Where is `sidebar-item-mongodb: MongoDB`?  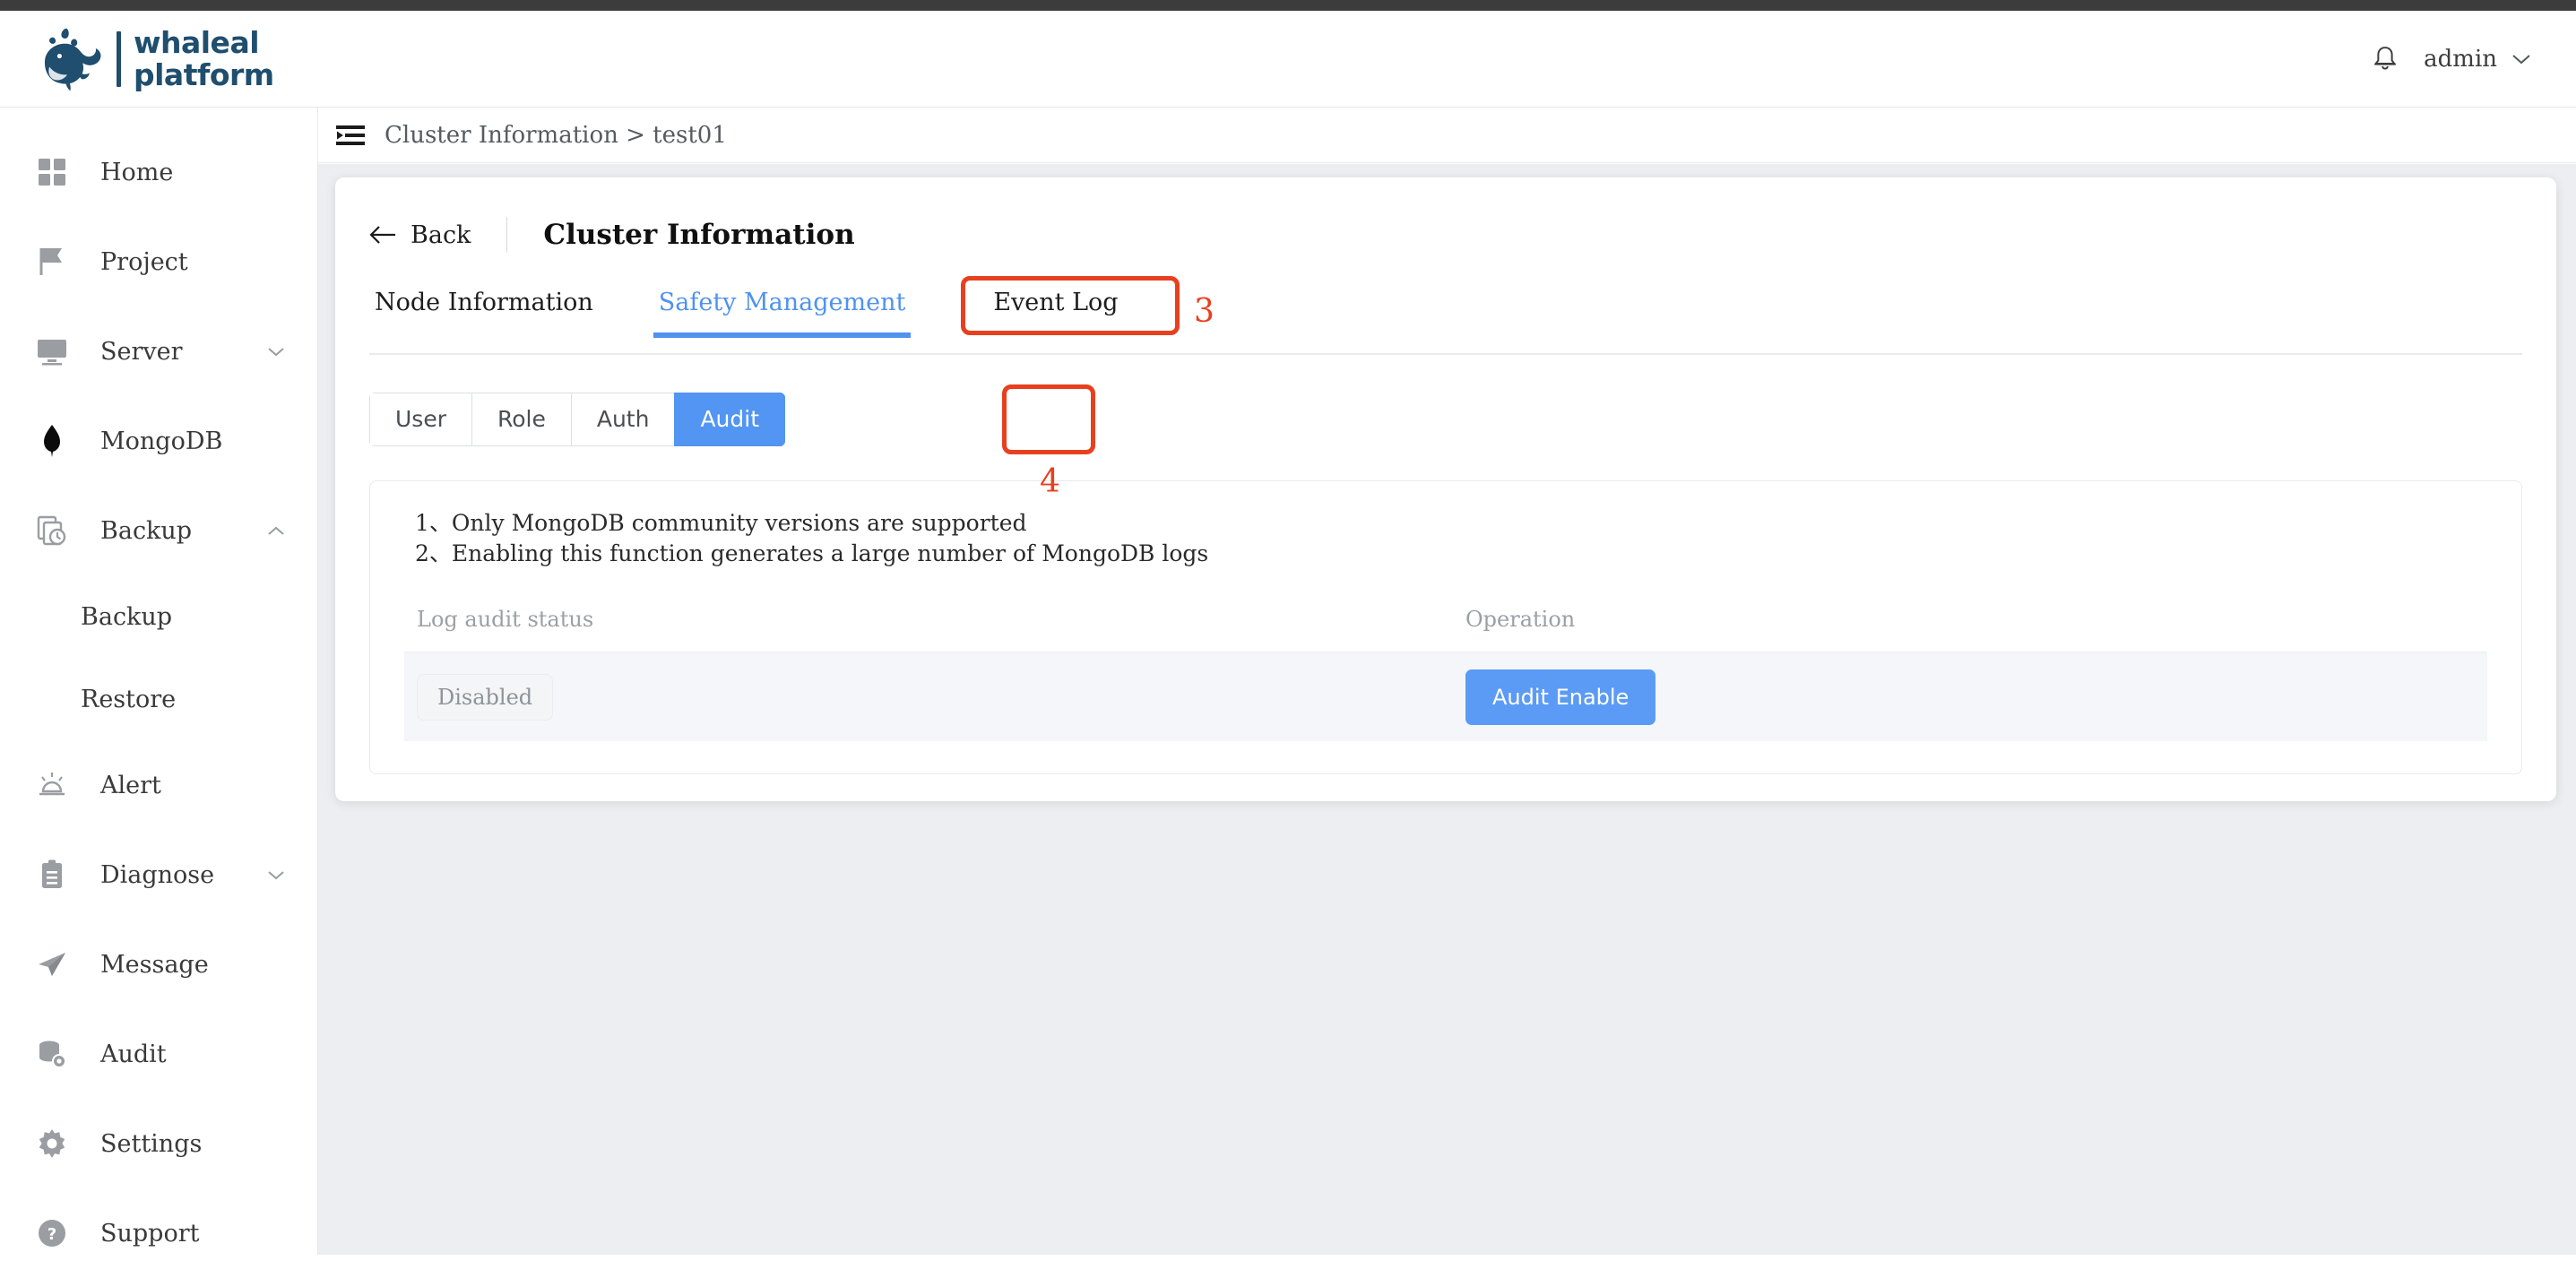 sidebar-item-mongodb: MongoDB is located at coordinates (158, 441).